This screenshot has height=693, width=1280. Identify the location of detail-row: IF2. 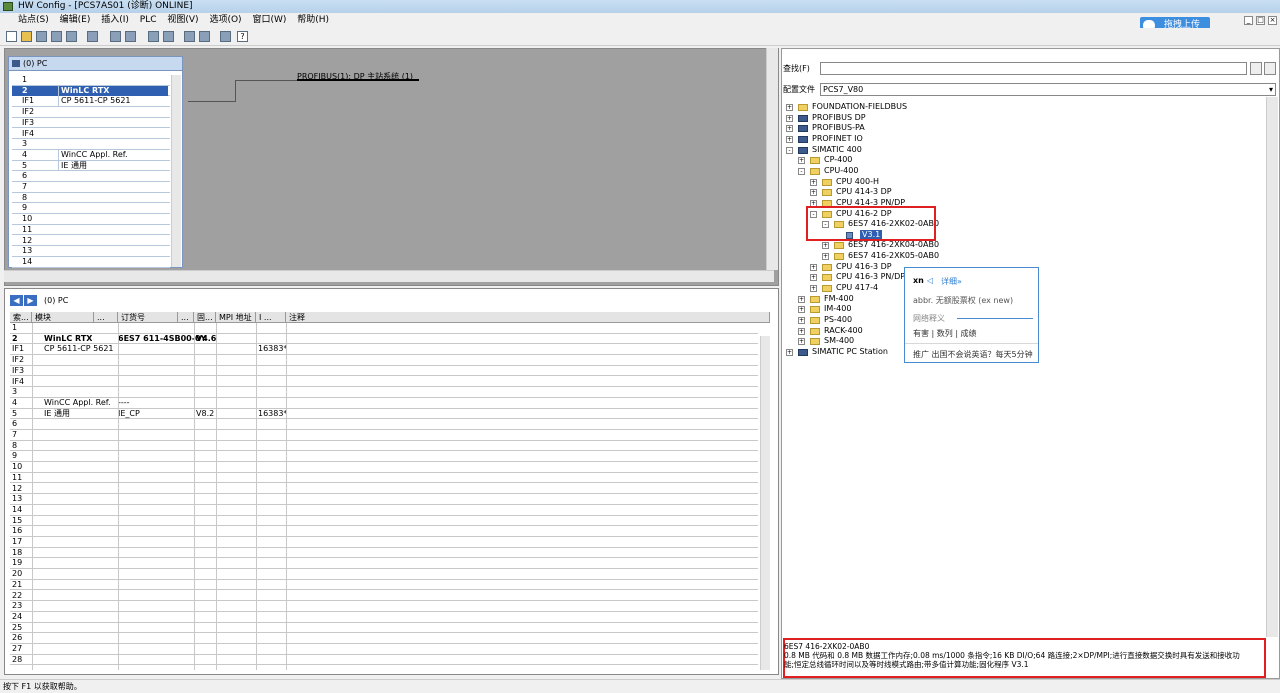
(384, 360).